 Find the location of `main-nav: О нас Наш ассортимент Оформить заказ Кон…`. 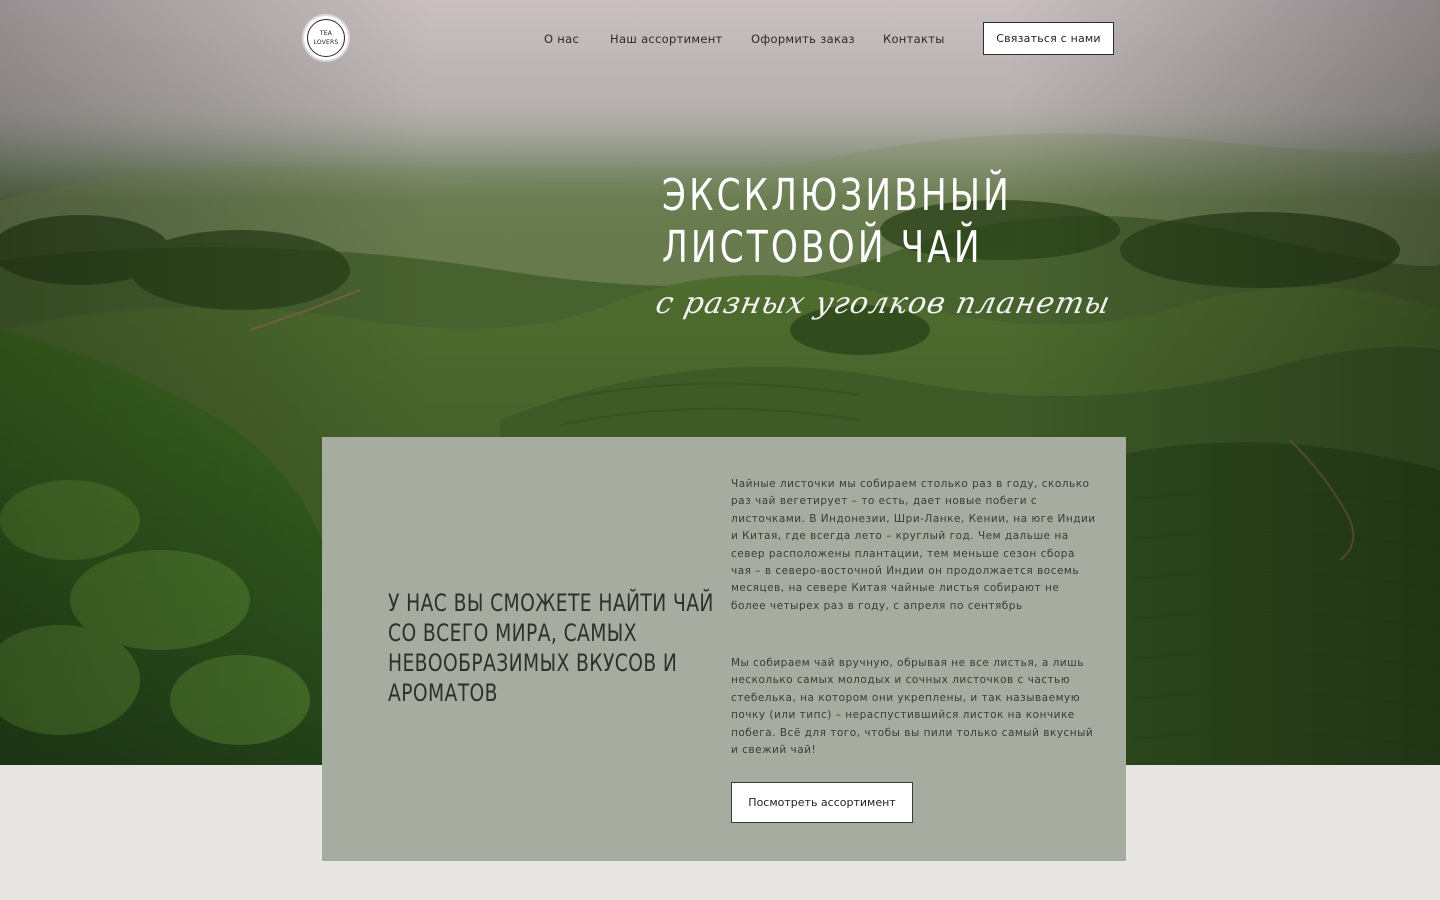

main-nav: О нас Наш ассортимент Оформить заказ Кон… is located at coordinates (720, 41).